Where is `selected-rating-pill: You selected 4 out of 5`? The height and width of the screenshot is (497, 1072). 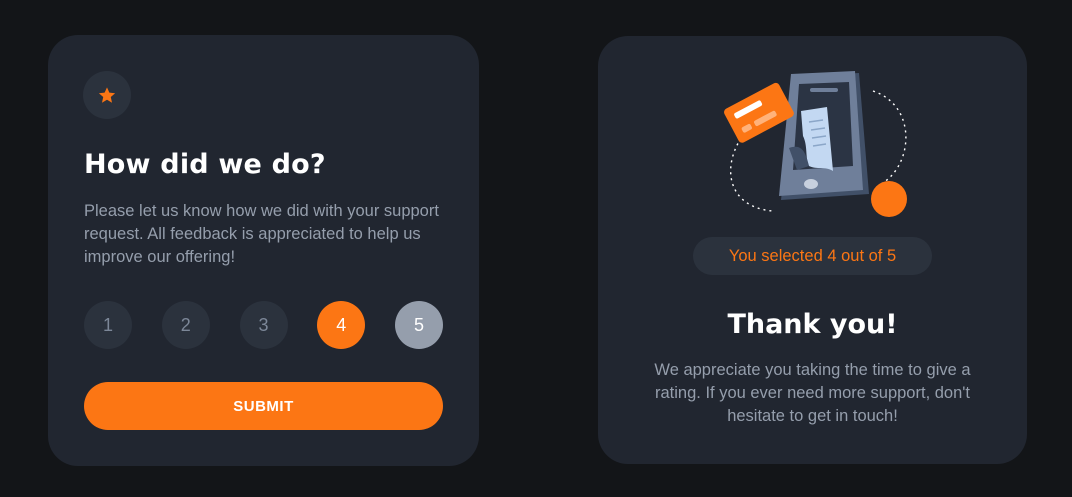
selected-rating-pill: You selected 4 out of 5 is located at coordinates (812, 256).